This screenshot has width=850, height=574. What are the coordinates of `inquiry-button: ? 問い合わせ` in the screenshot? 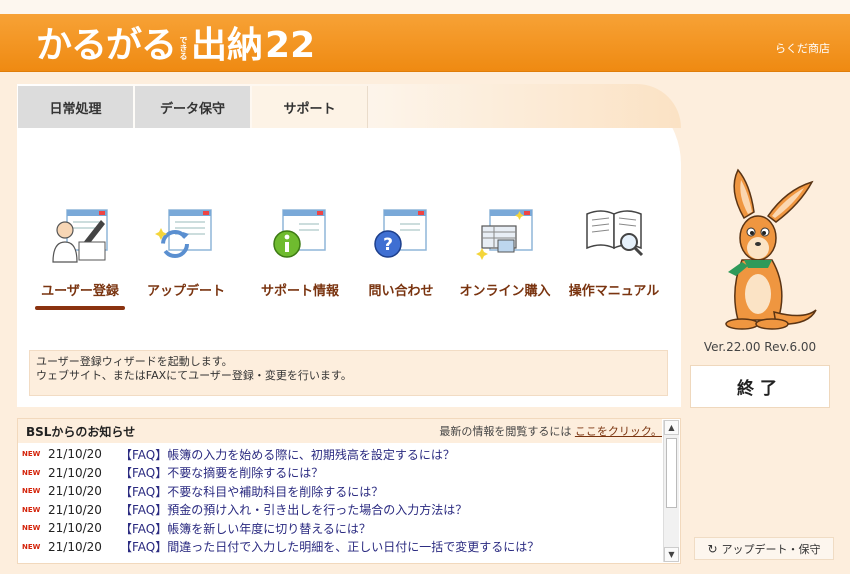 It's located at (401, 257).